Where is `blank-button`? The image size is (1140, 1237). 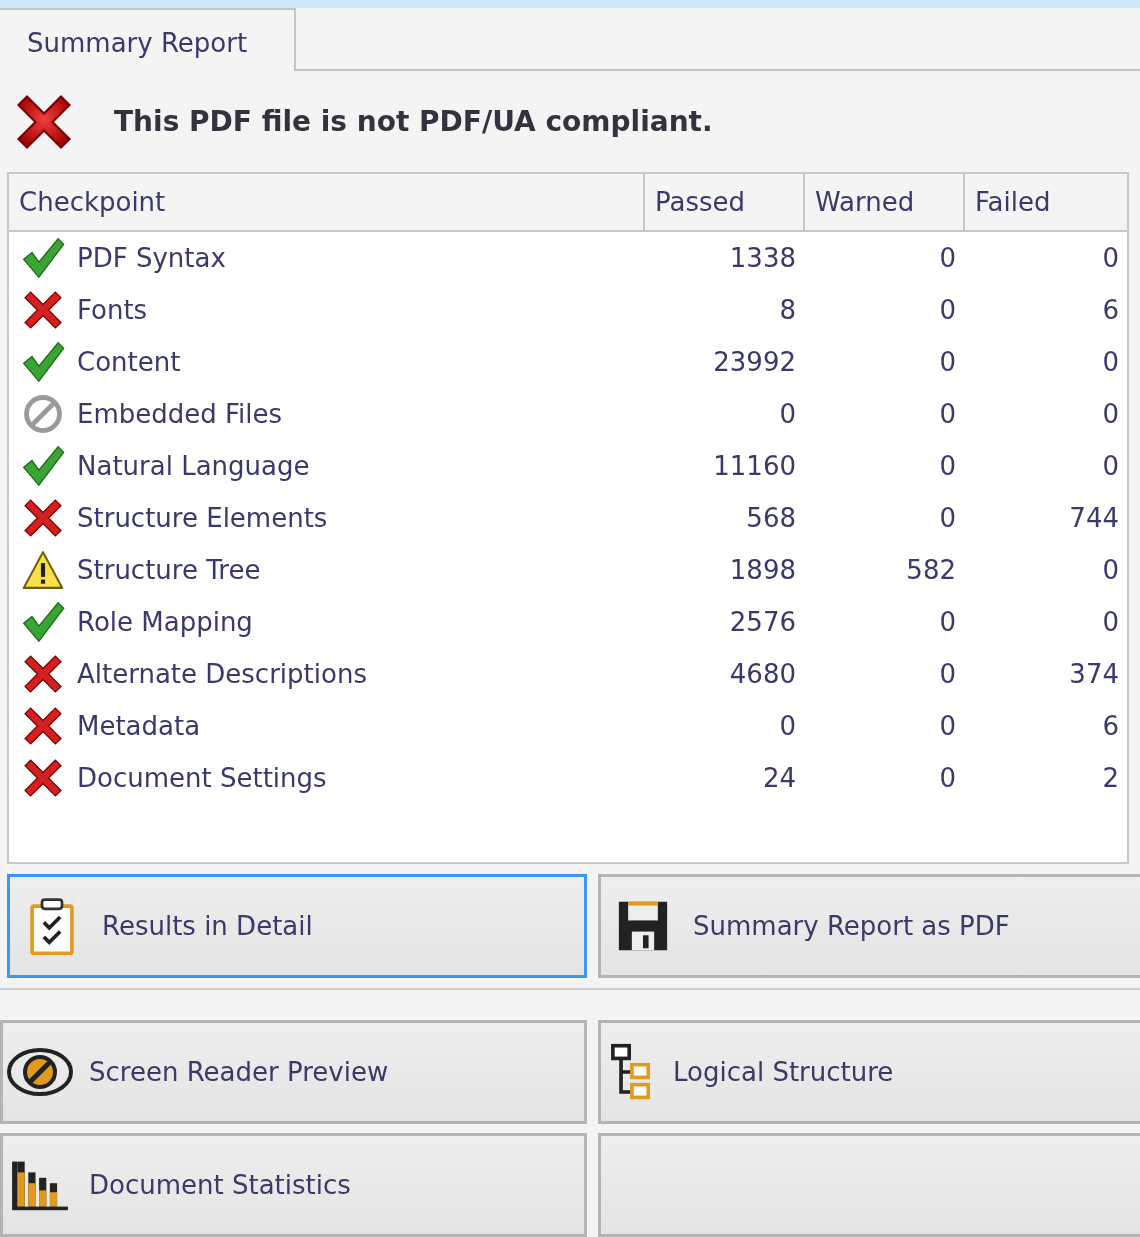 blank-button is located at coordinates (869, 1185).